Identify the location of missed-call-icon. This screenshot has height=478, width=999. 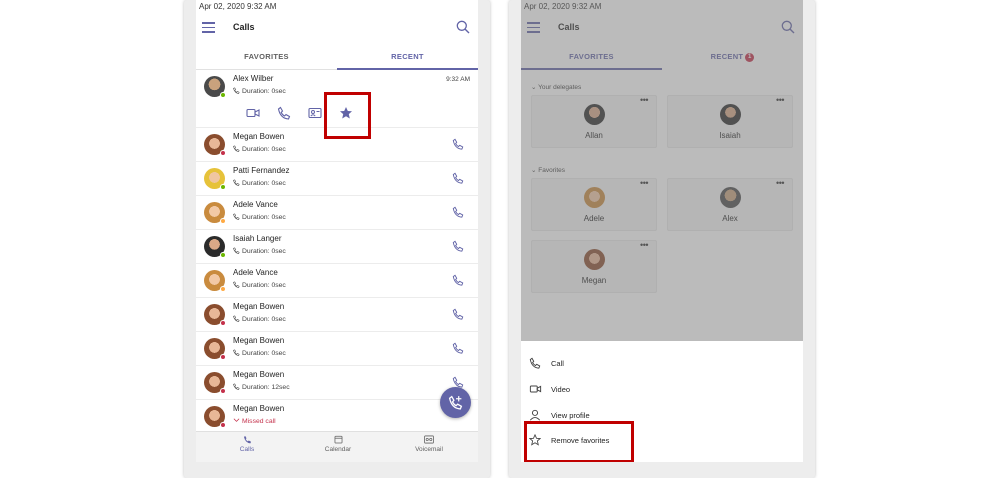
(236, 420).